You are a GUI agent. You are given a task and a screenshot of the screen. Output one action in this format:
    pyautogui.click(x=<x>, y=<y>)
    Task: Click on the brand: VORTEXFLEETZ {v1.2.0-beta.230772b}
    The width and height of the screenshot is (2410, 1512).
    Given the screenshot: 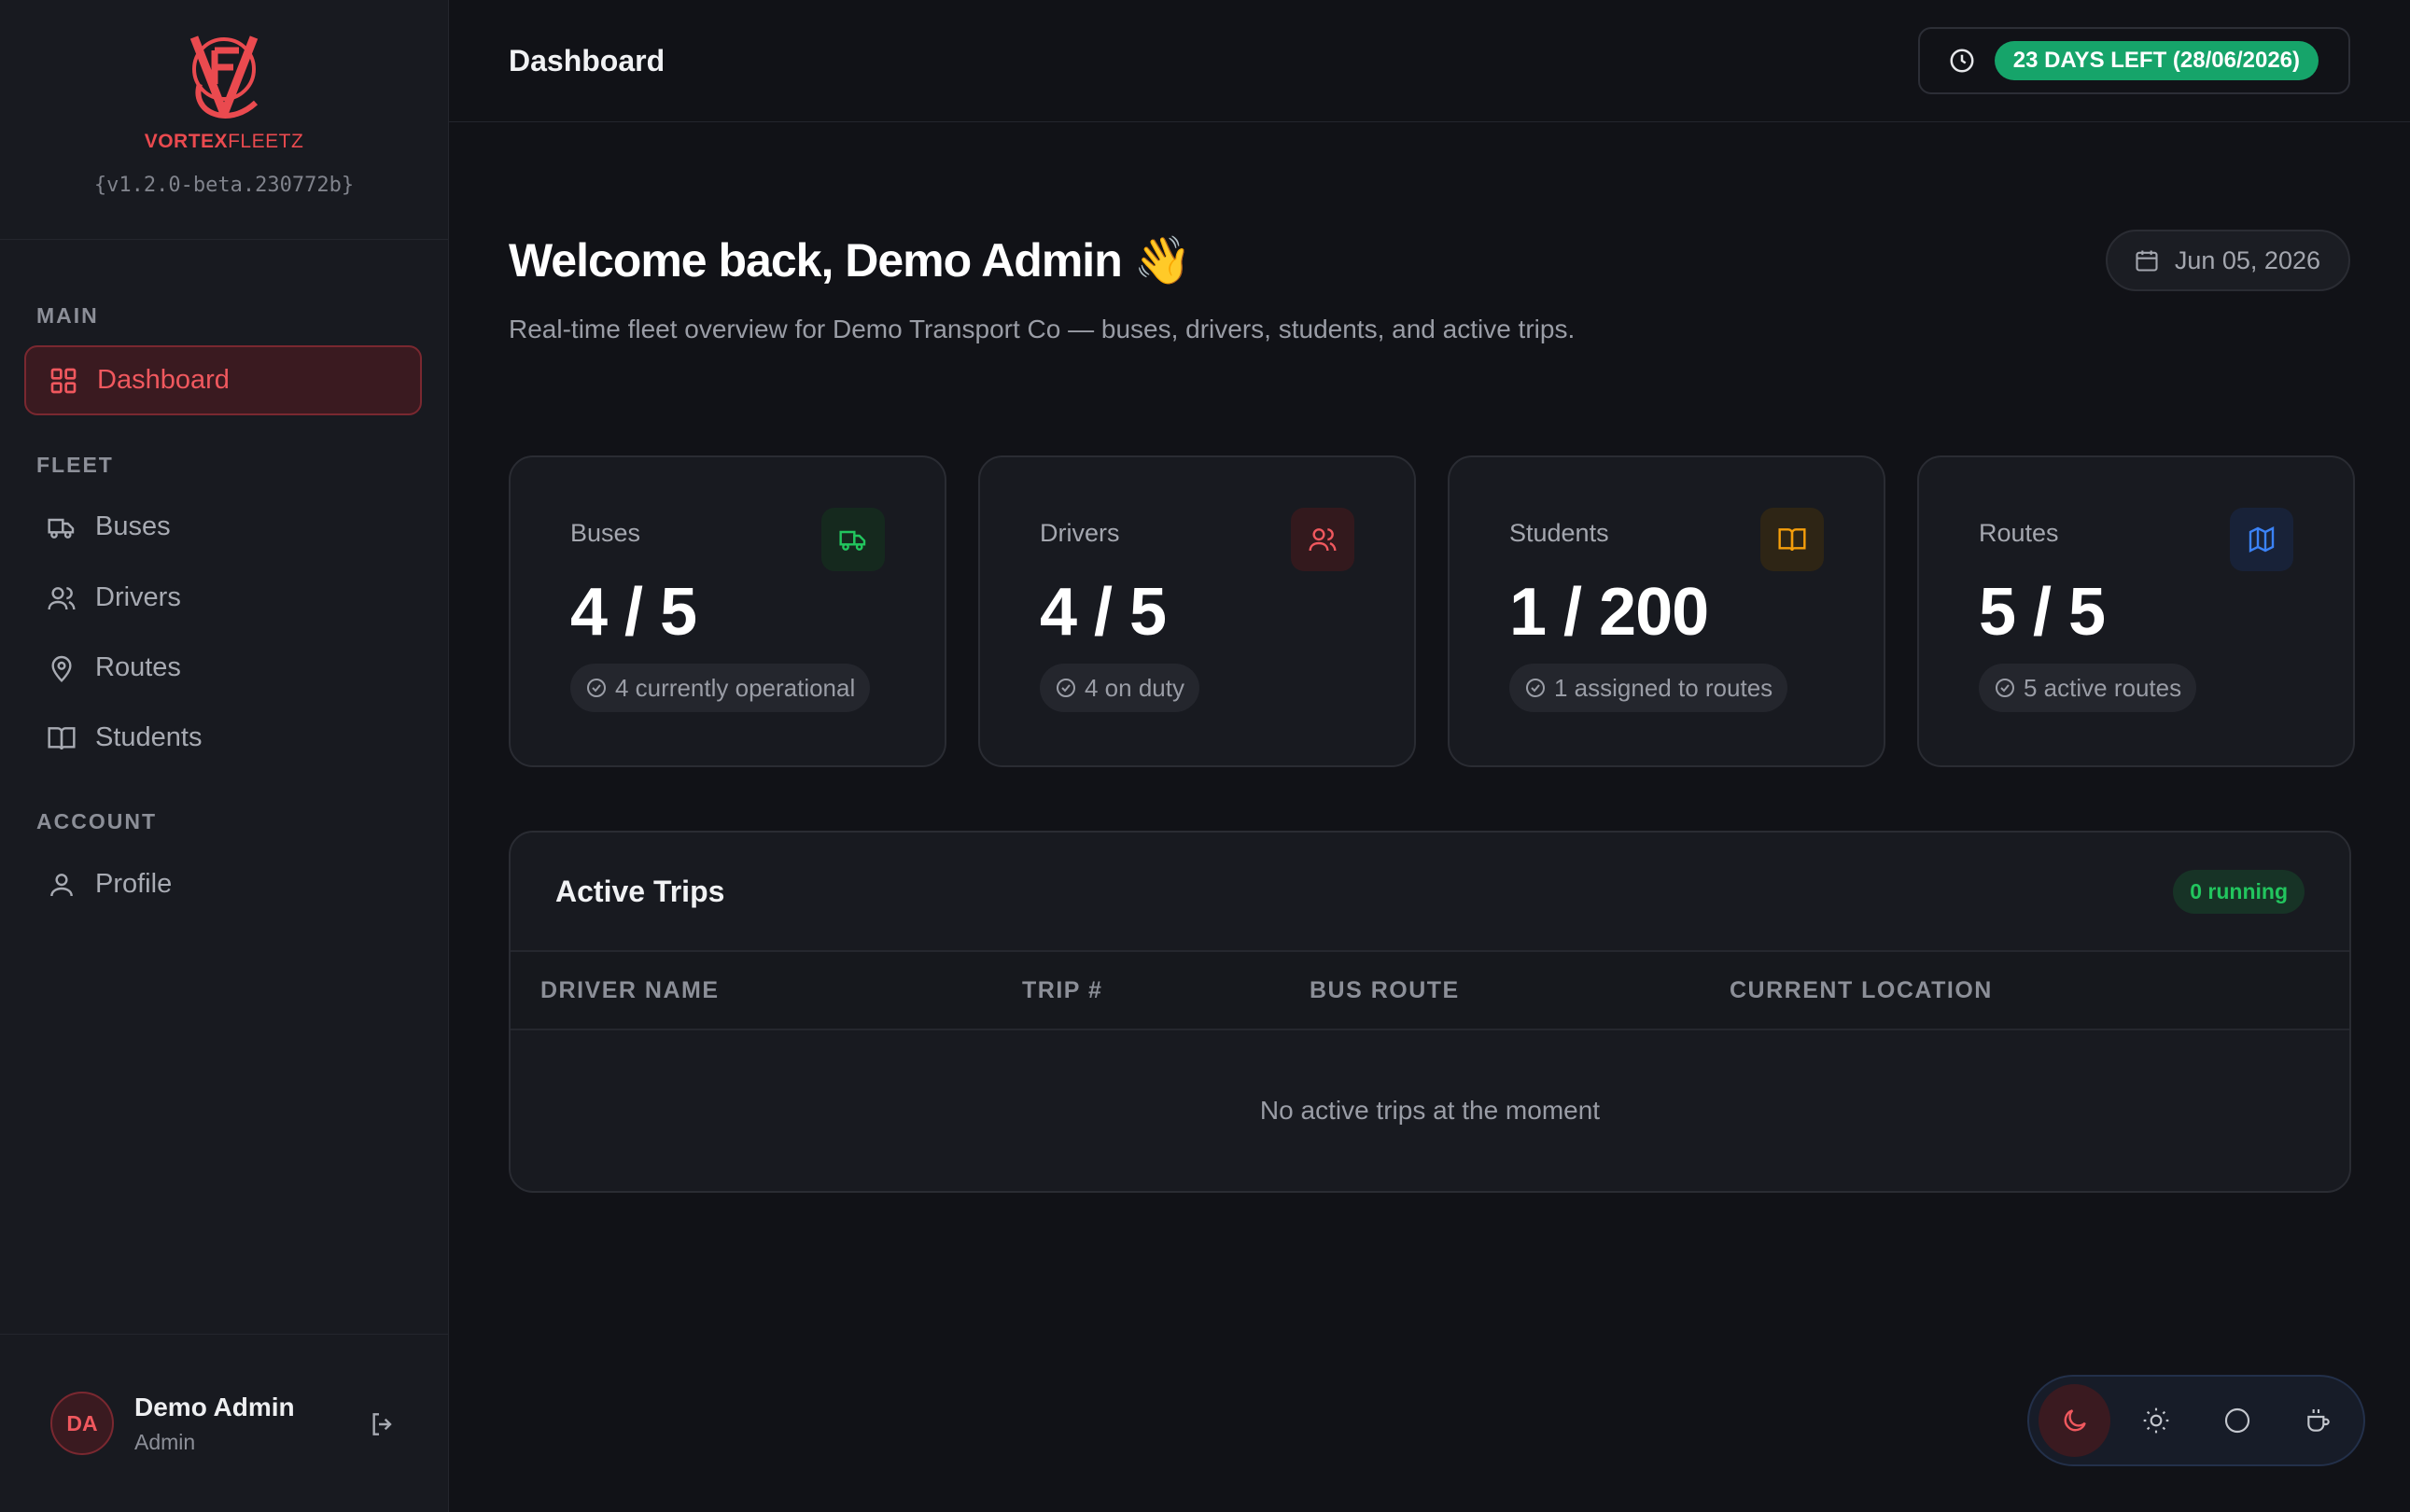 What is the action you would take?
    pyautogui.click(x=224, y=120)
    